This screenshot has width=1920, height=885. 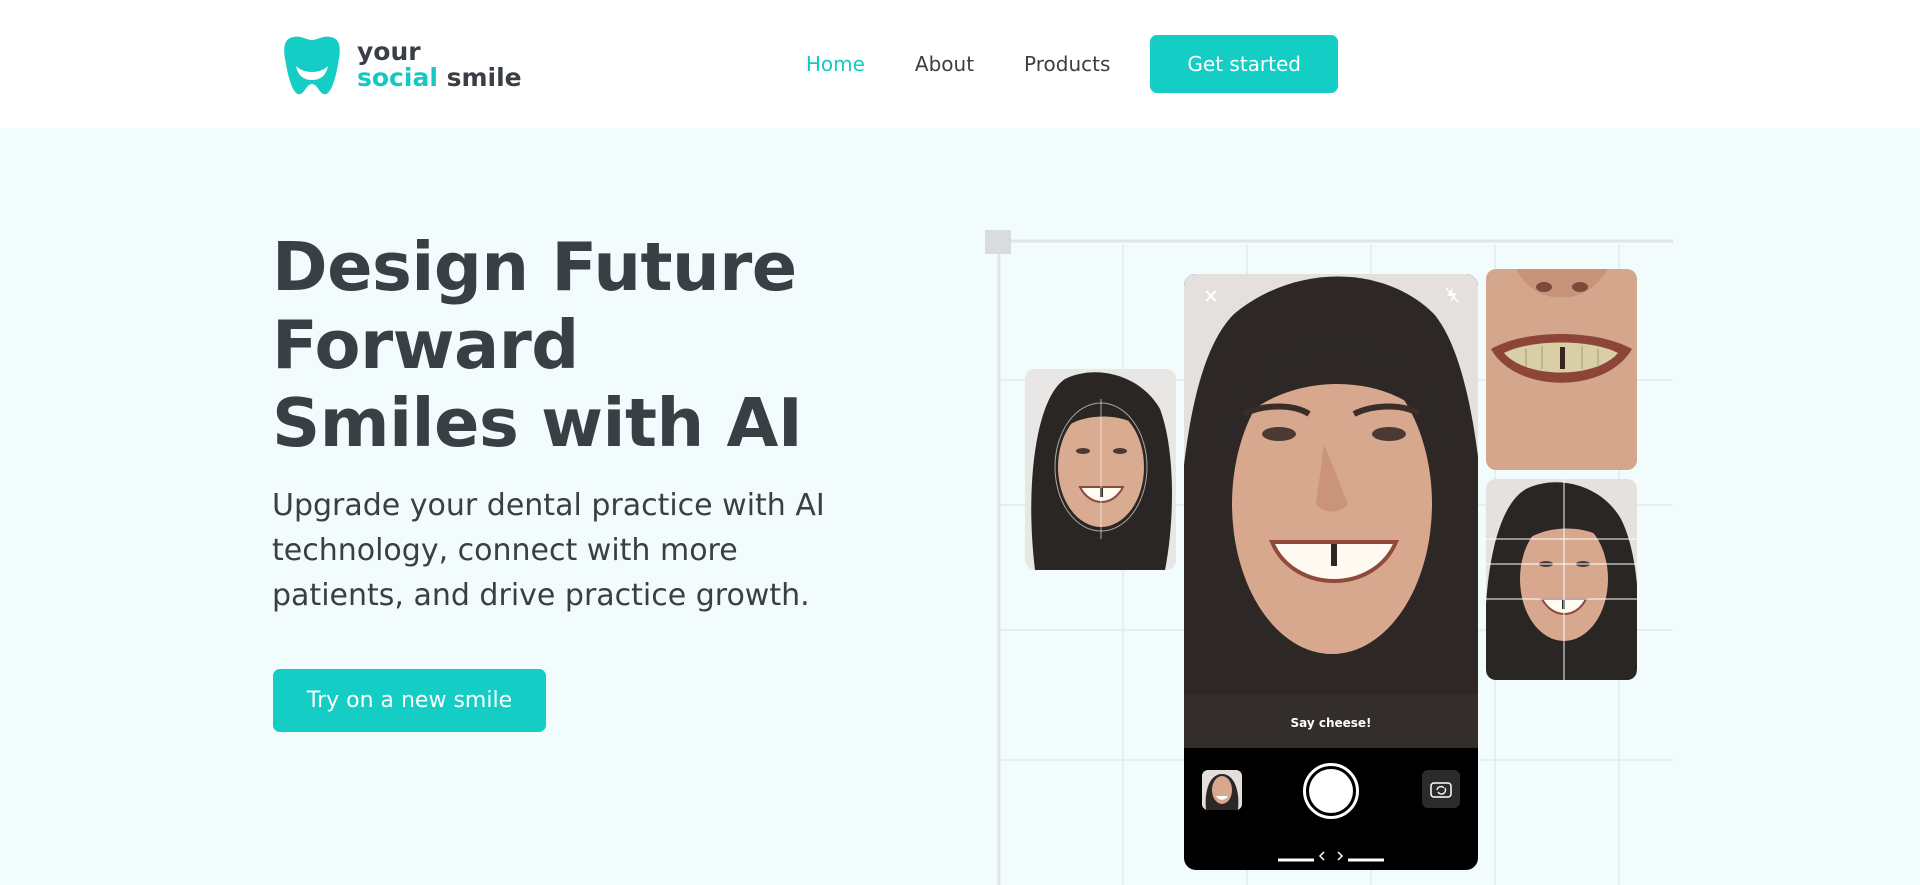 I want to click on gallery-thumbnail, so click(x=1222, y=790).